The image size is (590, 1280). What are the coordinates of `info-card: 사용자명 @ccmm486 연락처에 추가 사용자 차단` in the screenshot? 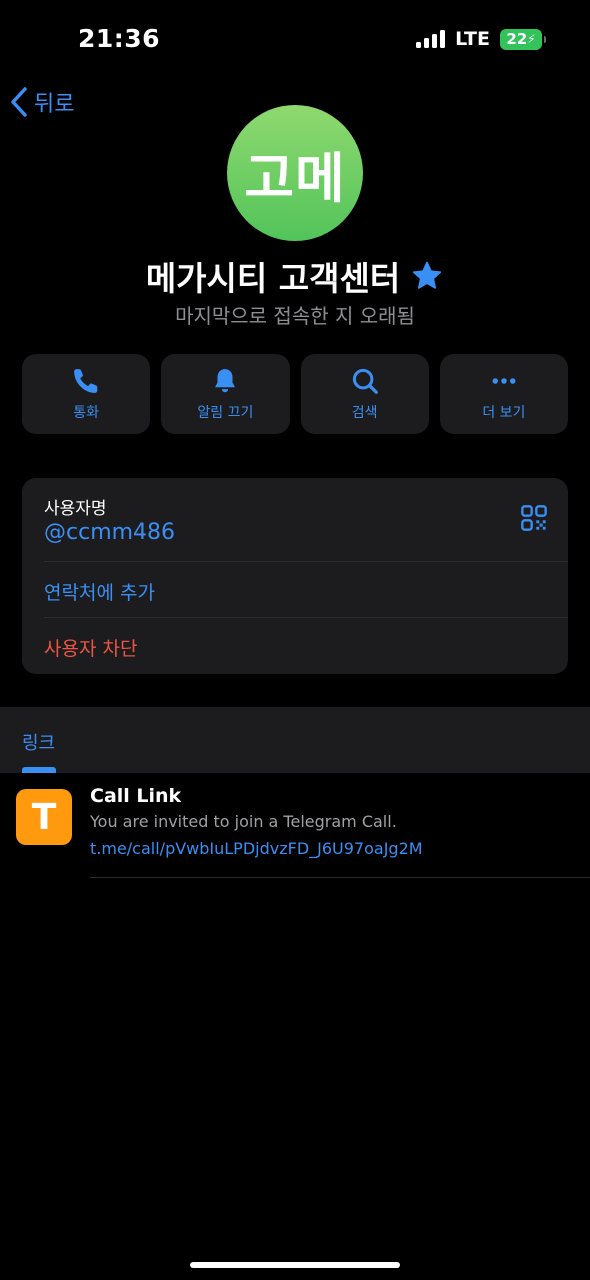 It's located at (295, 576).